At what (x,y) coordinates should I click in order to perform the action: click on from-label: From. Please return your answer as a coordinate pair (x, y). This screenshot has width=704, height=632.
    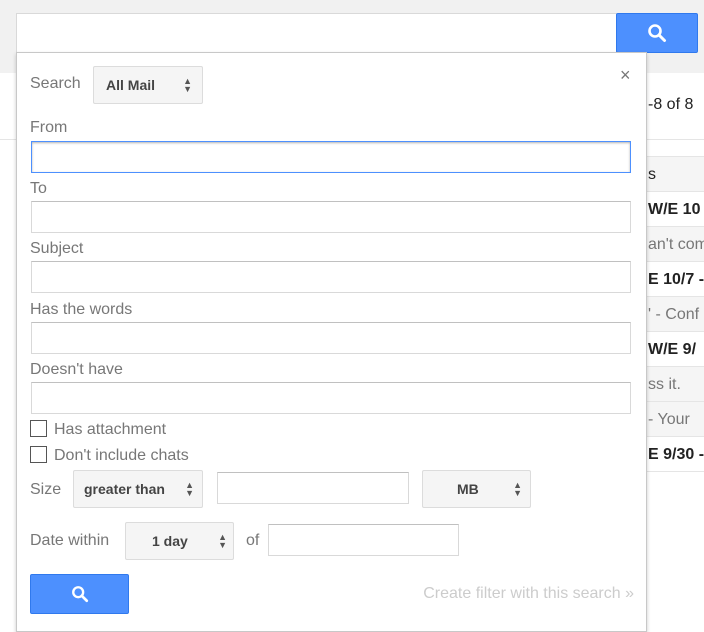
    Looking at the image, I should click on (49, 127).